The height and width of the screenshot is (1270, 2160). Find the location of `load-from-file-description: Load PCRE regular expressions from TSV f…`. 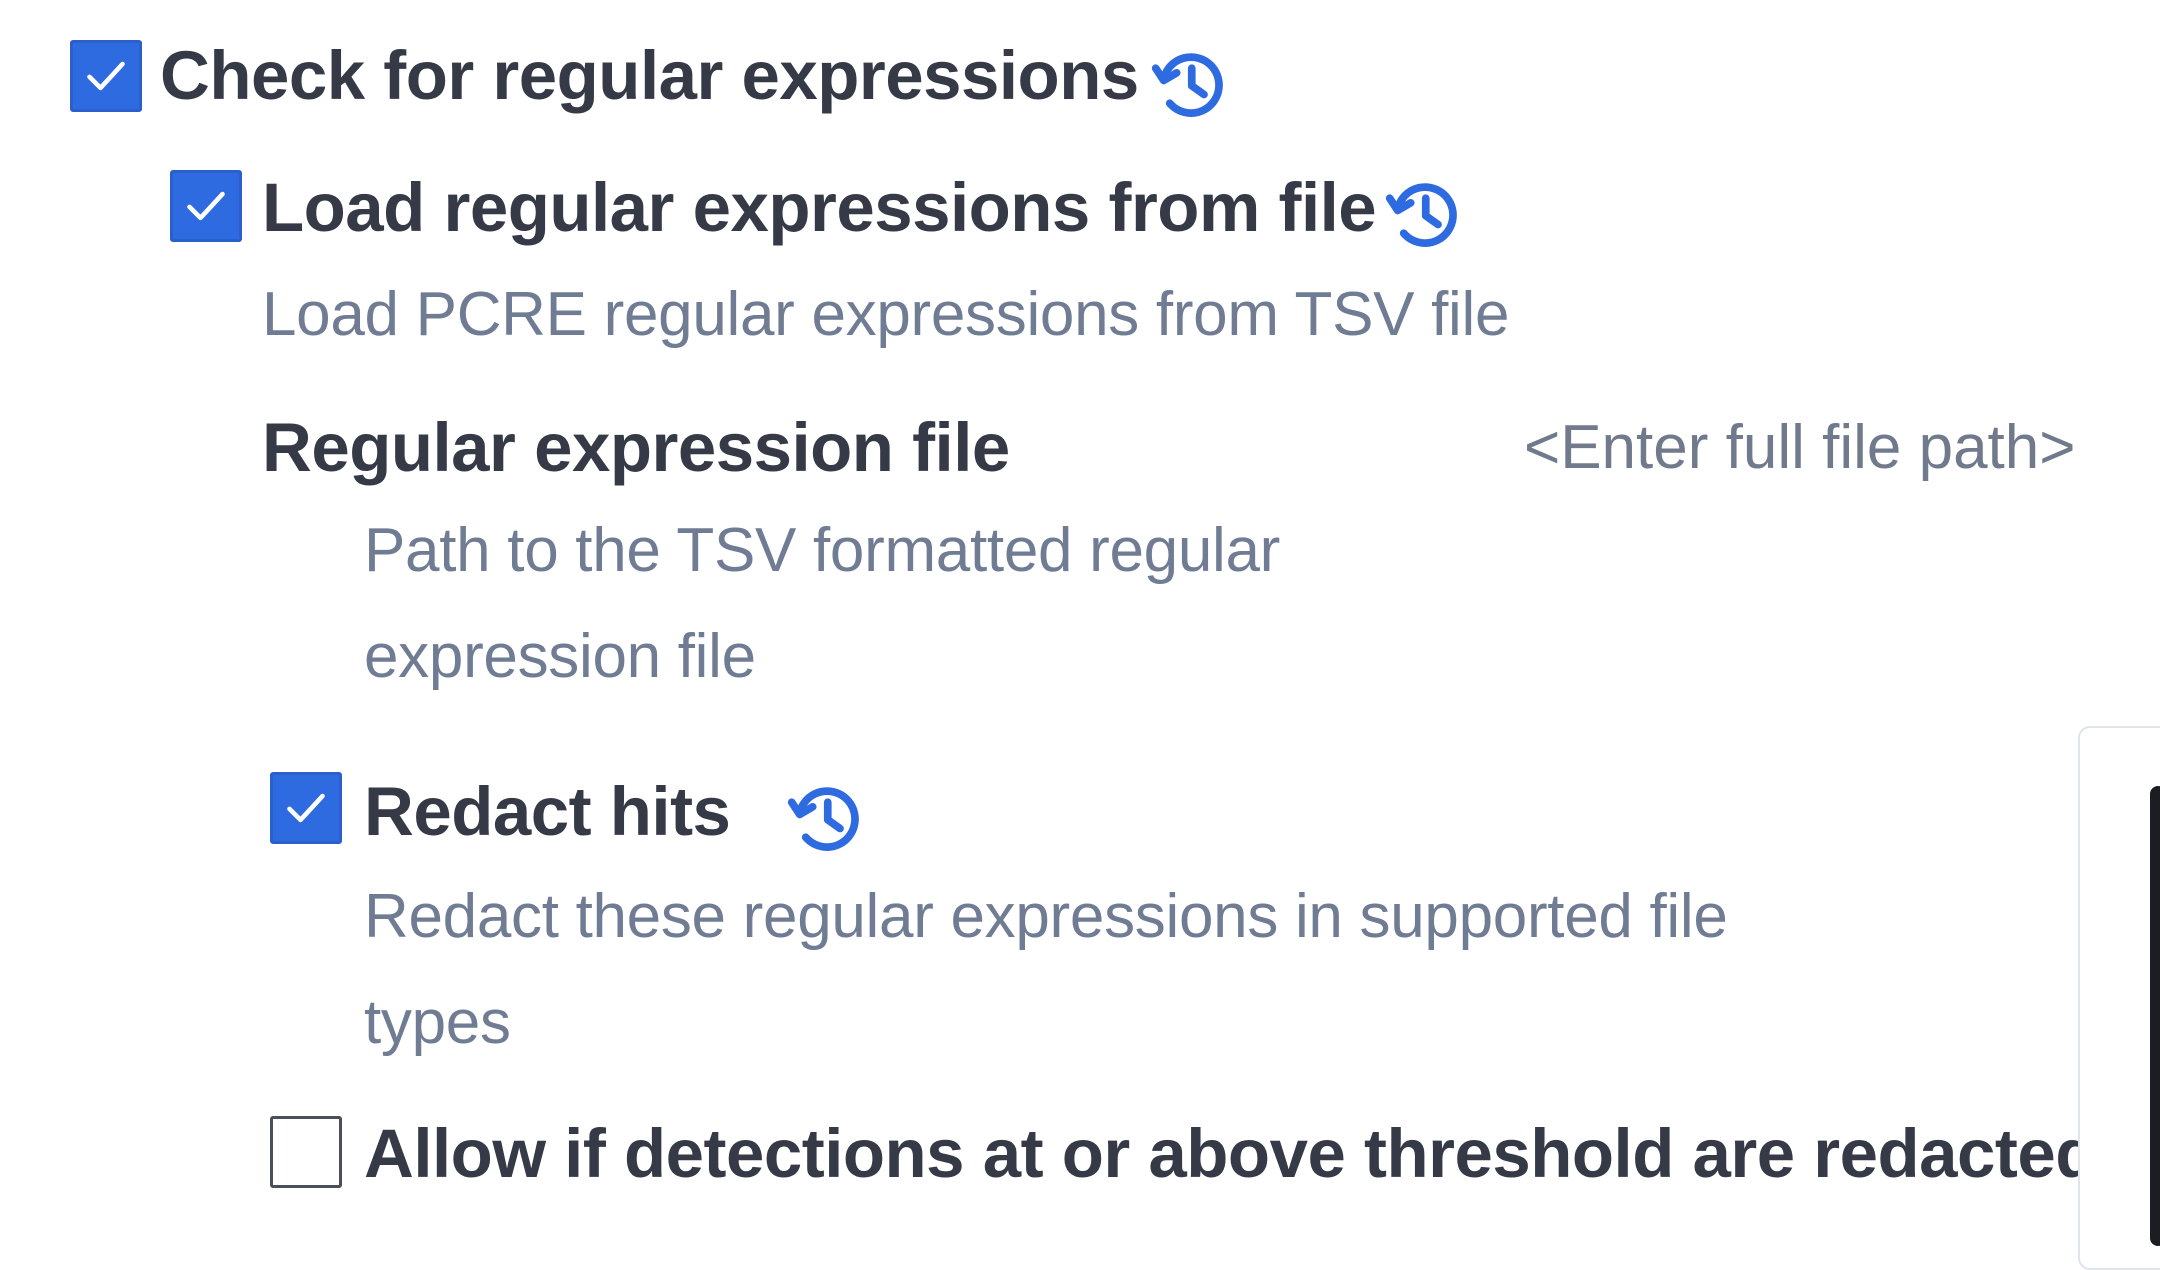

load-from-file-description: Load PCRE regular expressions from TSV f… is located at coordinates (886, 314).